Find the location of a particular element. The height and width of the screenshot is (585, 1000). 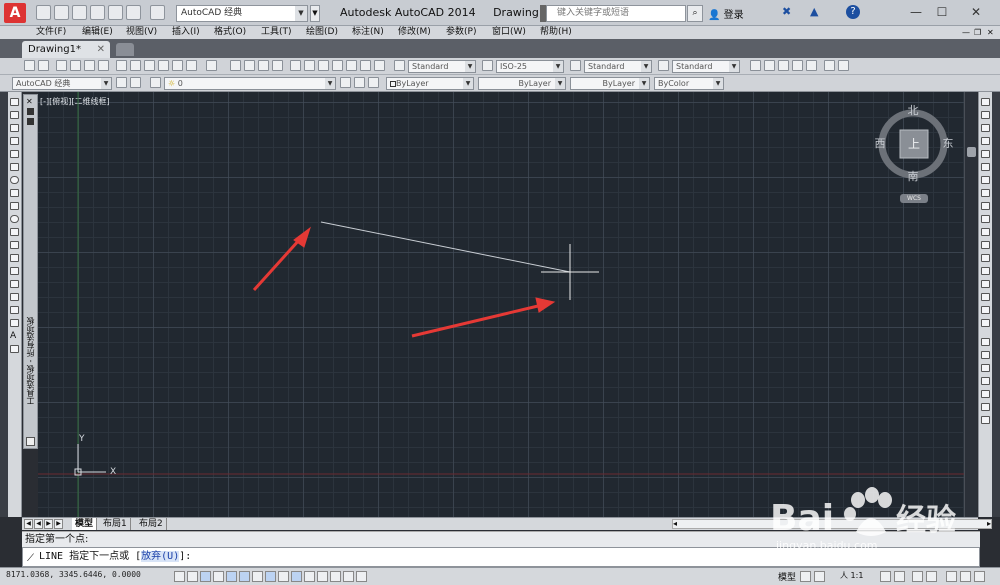

close-icon: ✕ is located at coordinates (101, 49).